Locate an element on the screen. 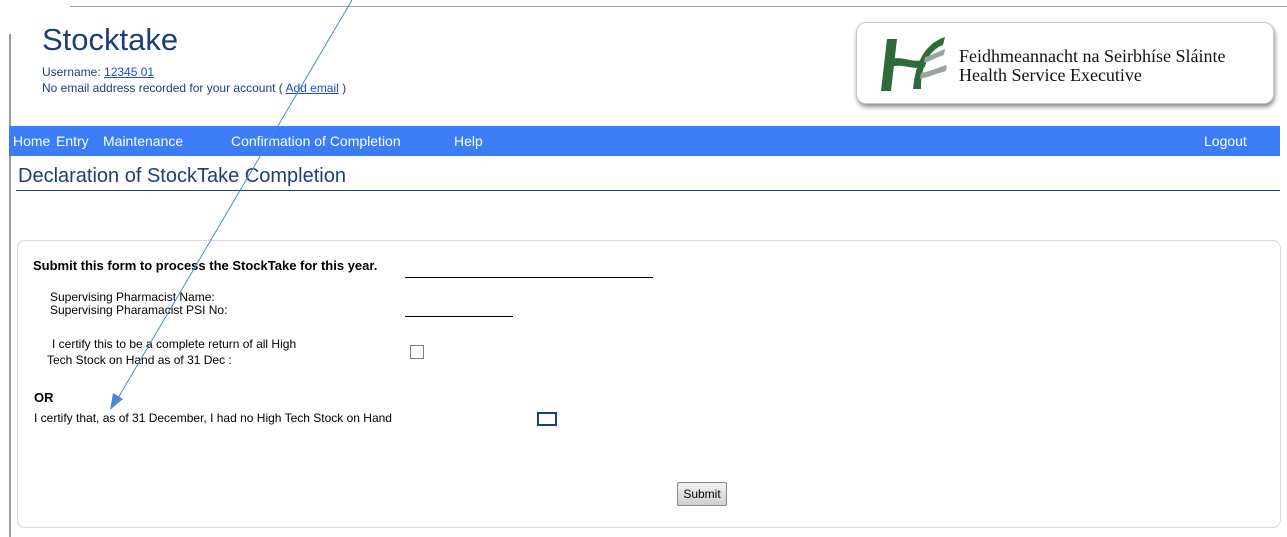  nav-confirmation-of-completion: Confirmation of Completion is located at coordinates (316, 141).